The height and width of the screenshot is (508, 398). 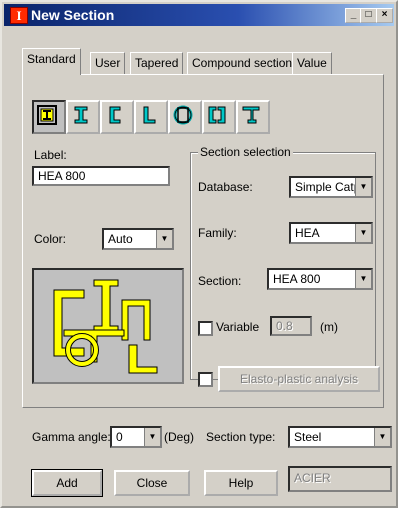 I want to click on tee-icon, so click(x=253, y=117).